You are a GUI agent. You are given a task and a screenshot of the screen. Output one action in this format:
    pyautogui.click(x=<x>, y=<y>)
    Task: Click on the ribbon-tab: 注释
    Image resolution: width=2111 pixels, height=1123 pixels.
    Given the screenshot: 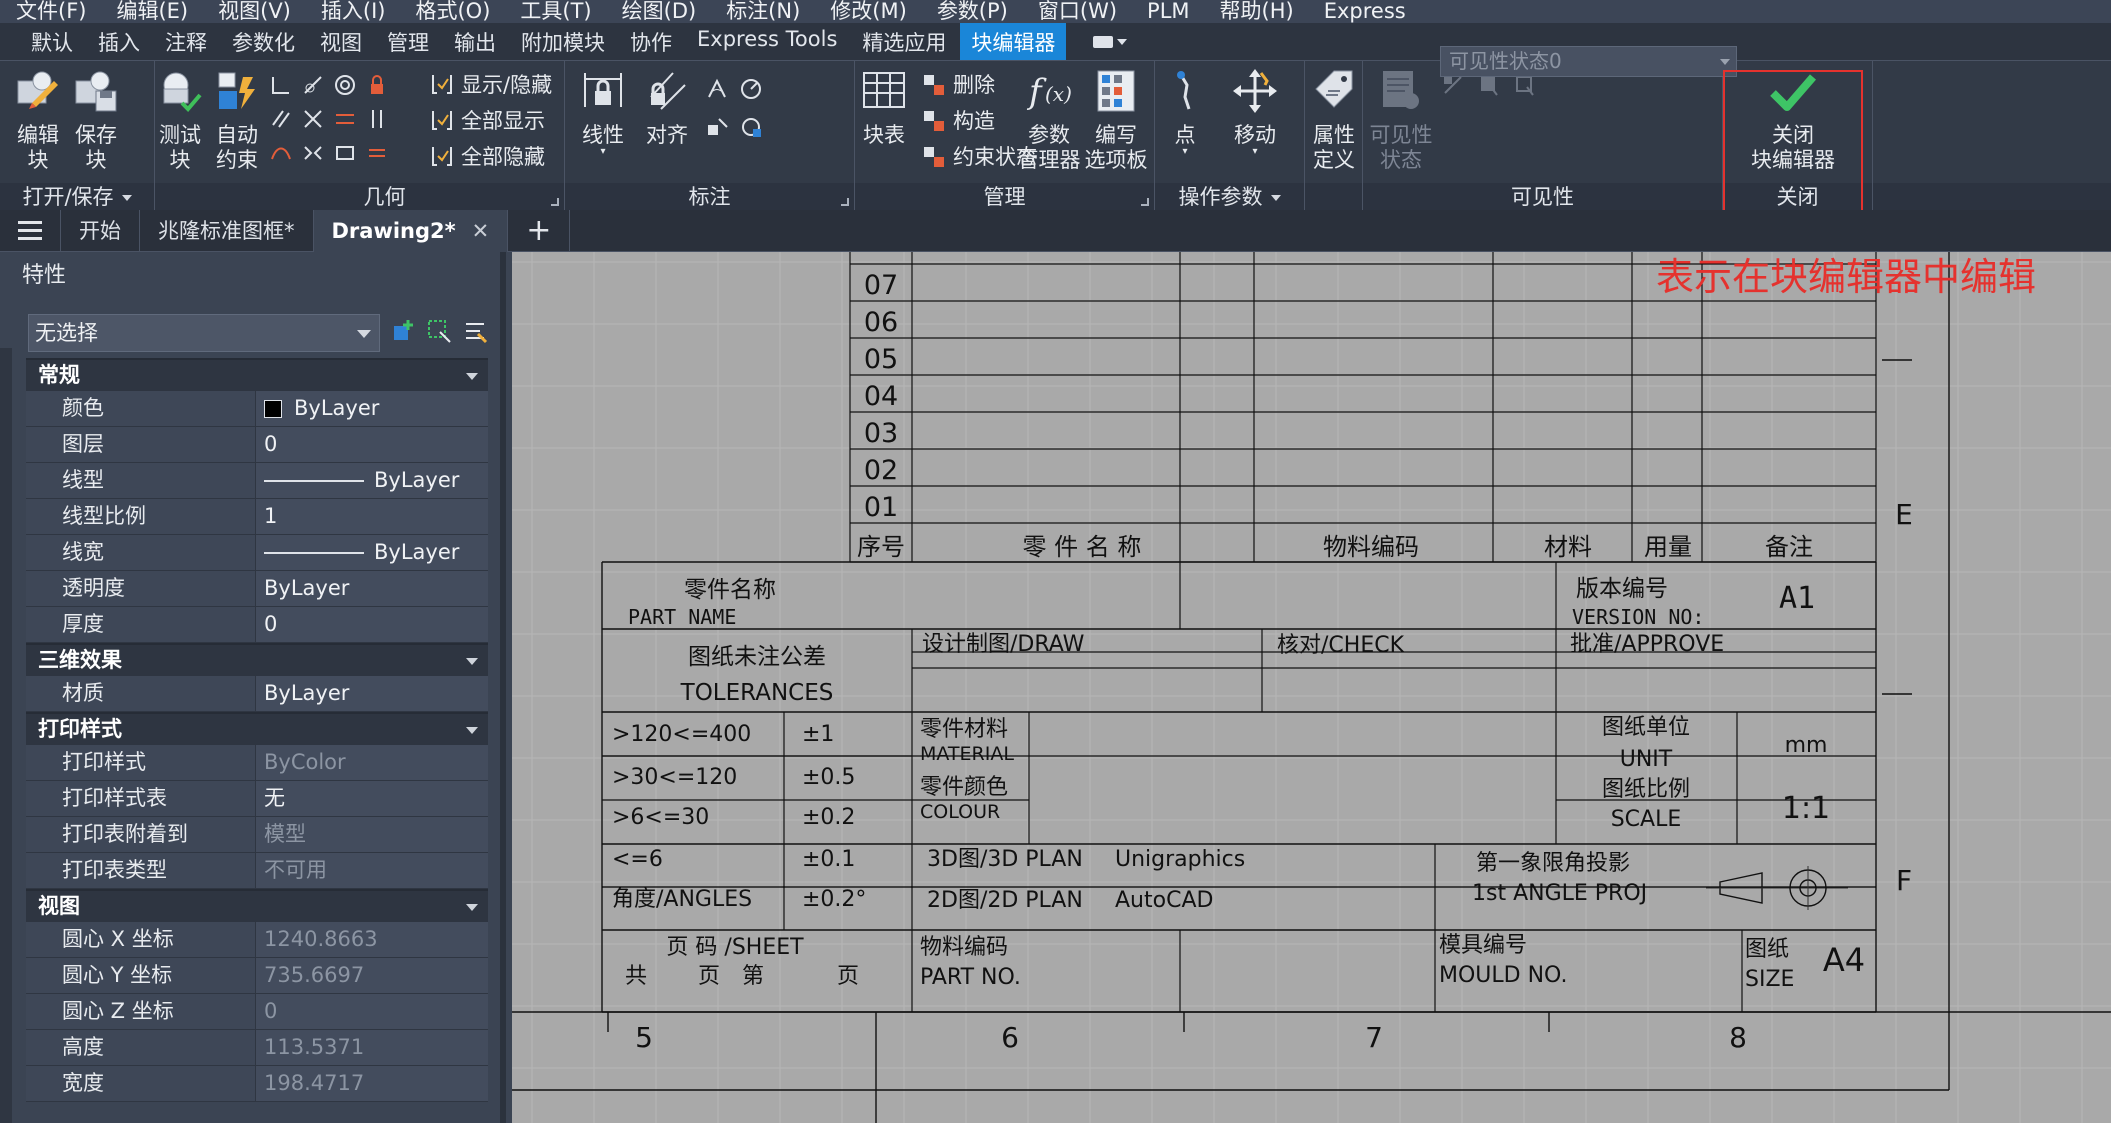 What is the action you would take?
    pyautogui.click(x=186, y=42)
    